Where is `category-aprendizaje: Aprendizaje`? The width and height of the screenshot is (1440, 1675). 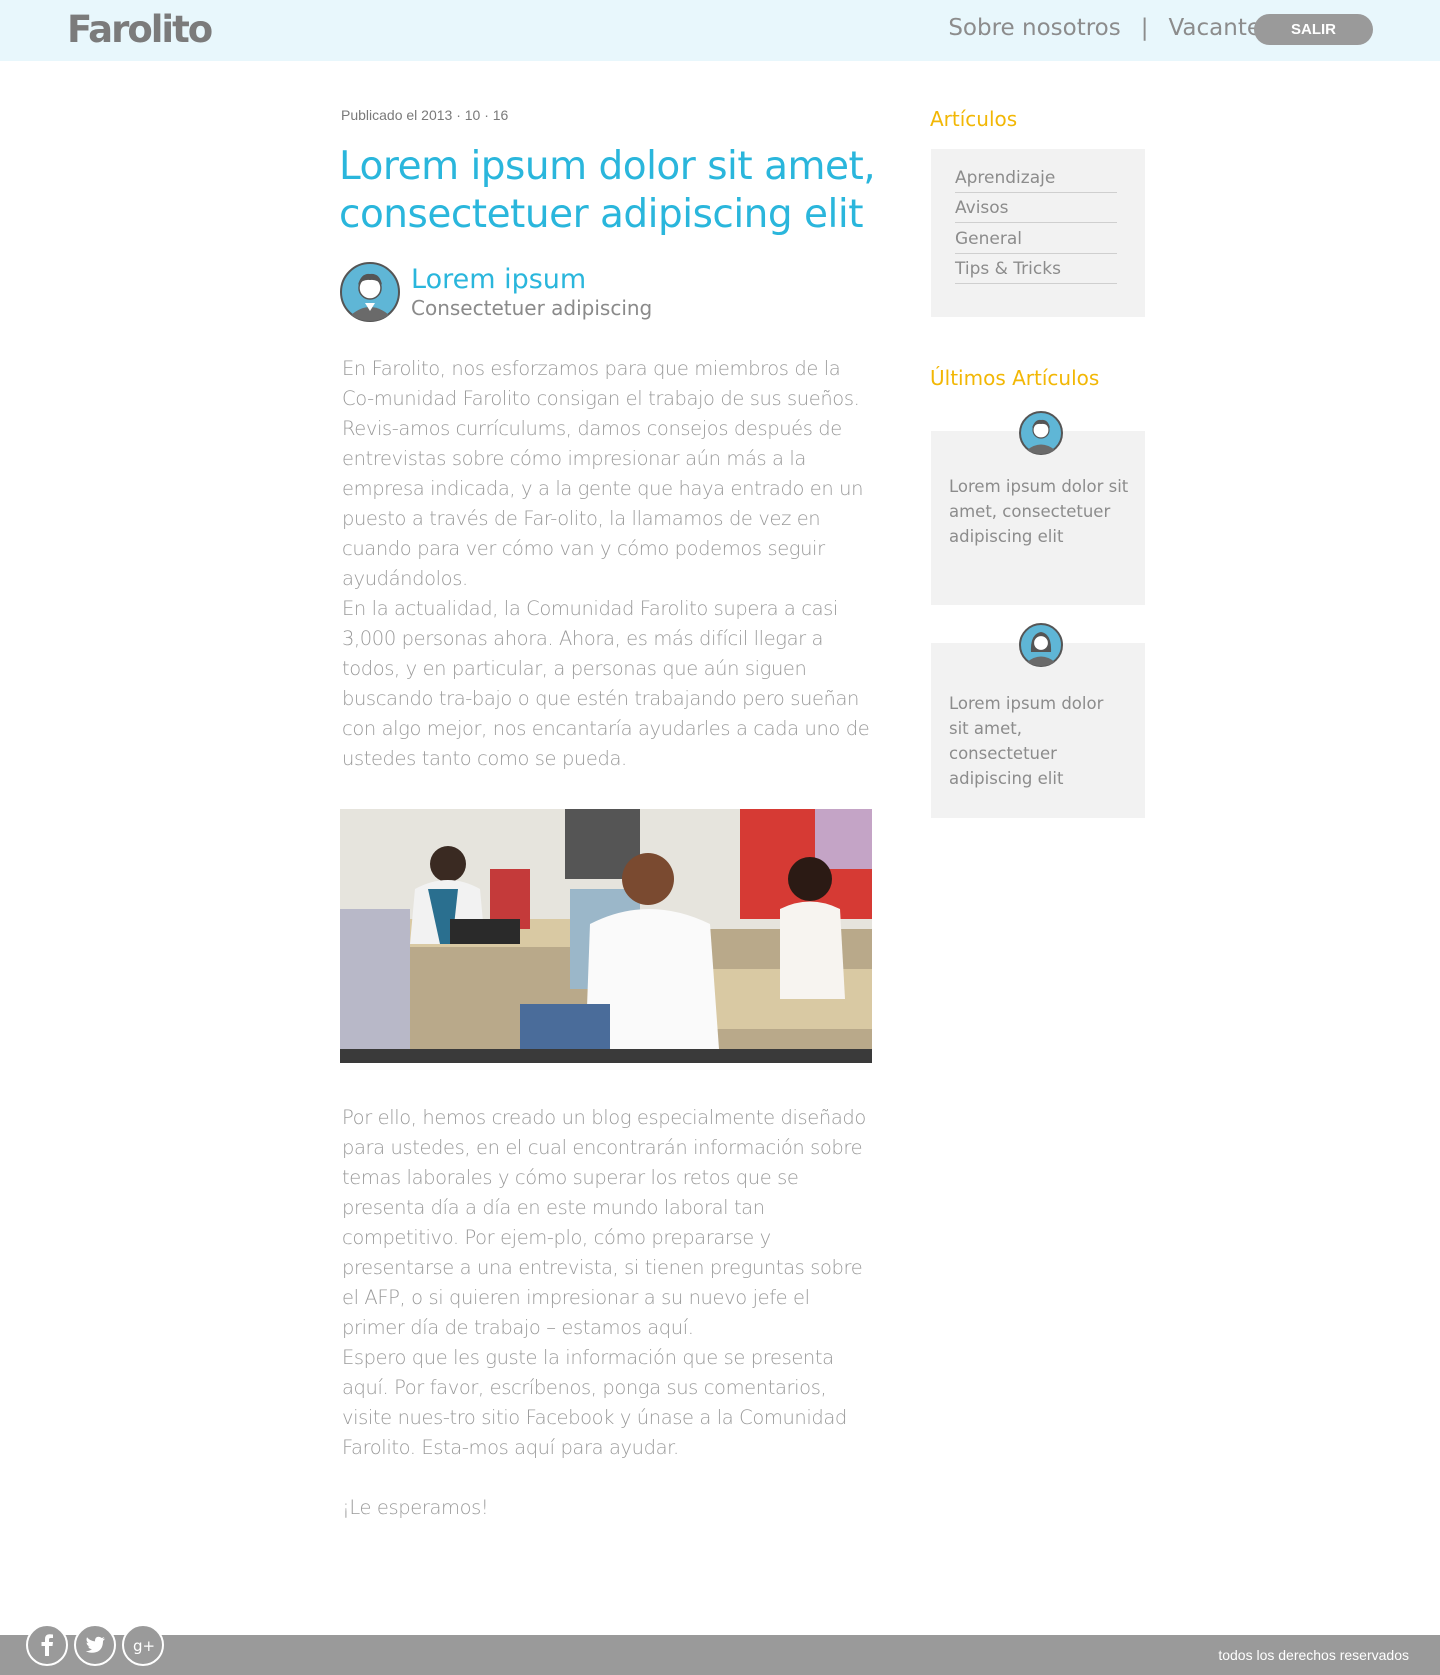 category-aprendizaje: Aprendizaje is located at coordinates (1036, 180).